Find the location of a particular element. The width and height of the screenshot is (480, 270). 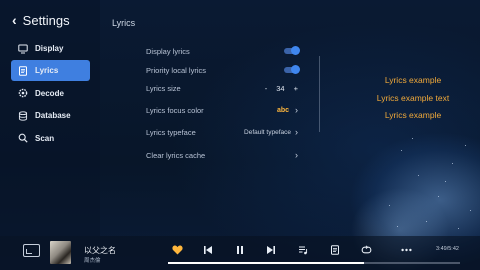

repeat-icon is located at coordinates (366, 249).